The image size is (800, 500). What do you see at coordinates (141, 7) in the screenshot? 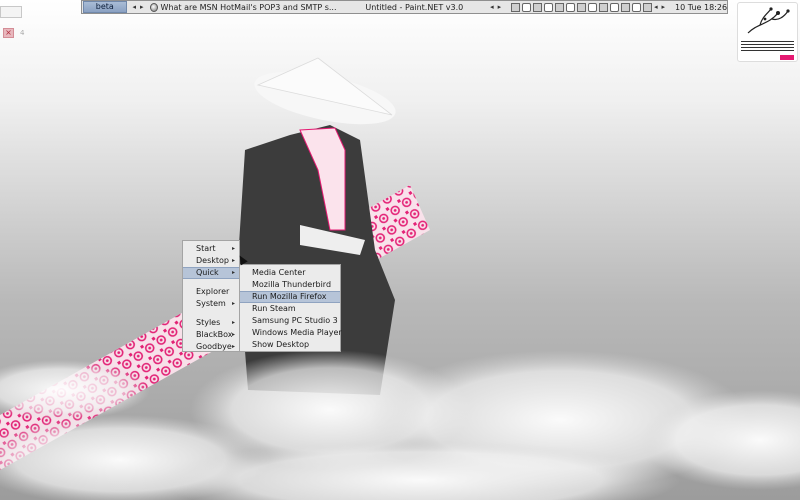
I see `workspace-next-arrow-icon: ▸` at bounding box center [141, 7].